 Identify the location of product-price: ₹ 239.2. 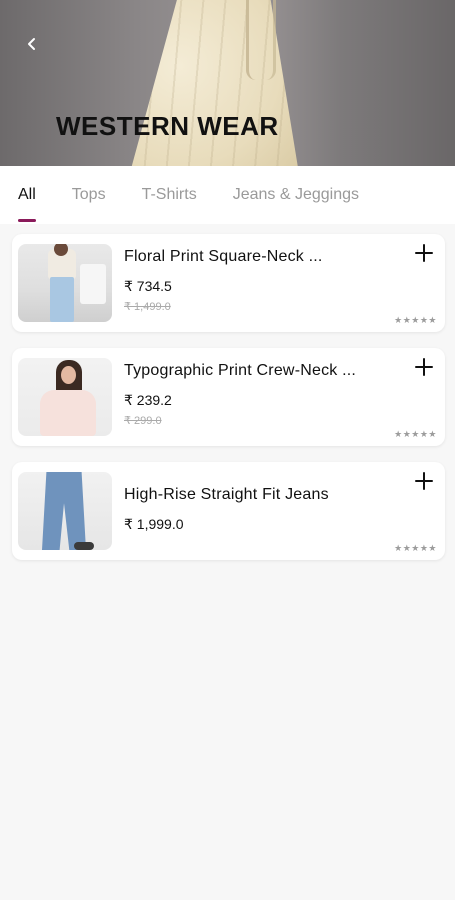
(148, 400).